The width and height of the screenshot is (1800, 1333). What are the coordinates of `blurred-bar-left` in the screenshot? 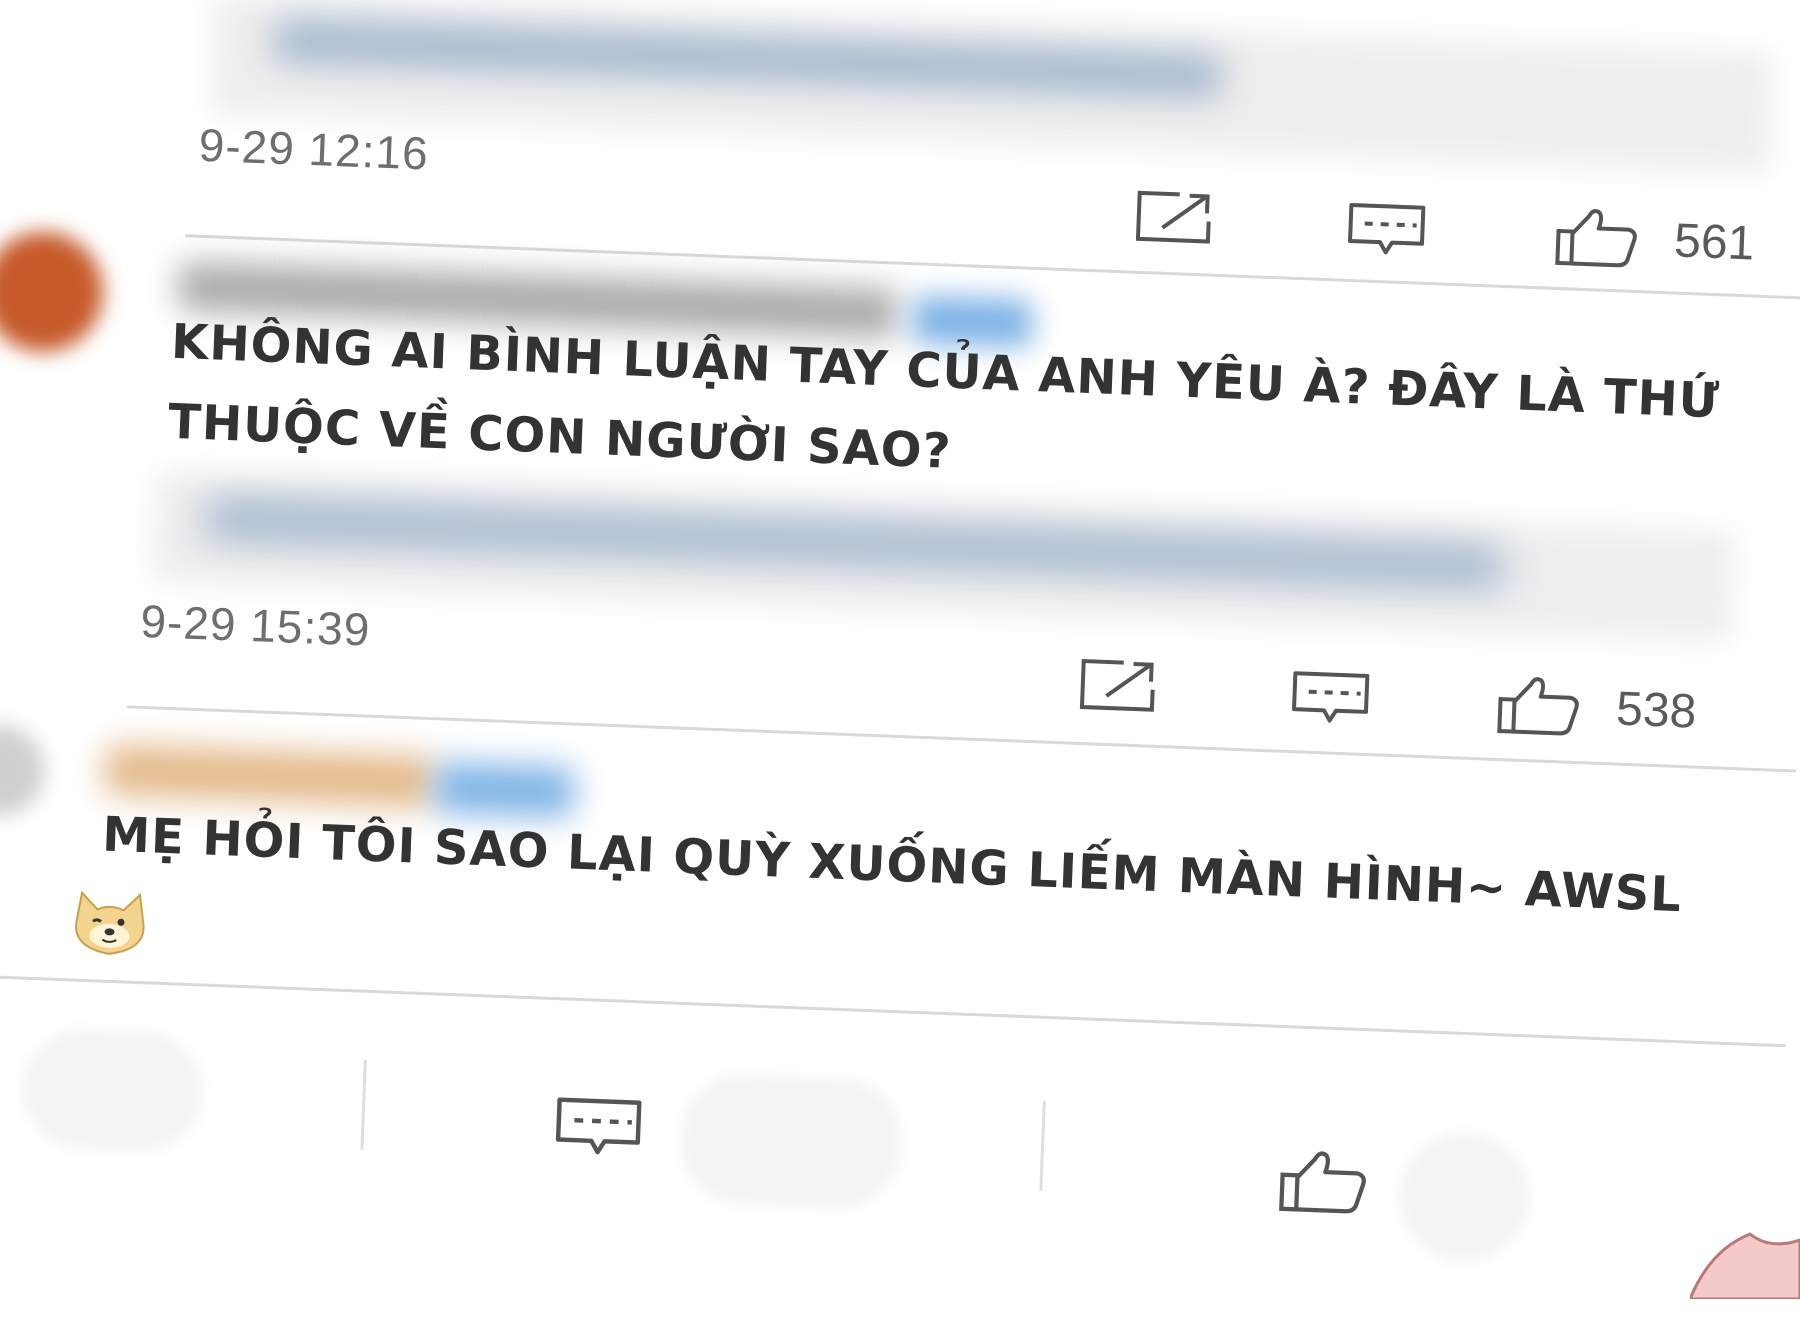 It's located at (112, 1090).